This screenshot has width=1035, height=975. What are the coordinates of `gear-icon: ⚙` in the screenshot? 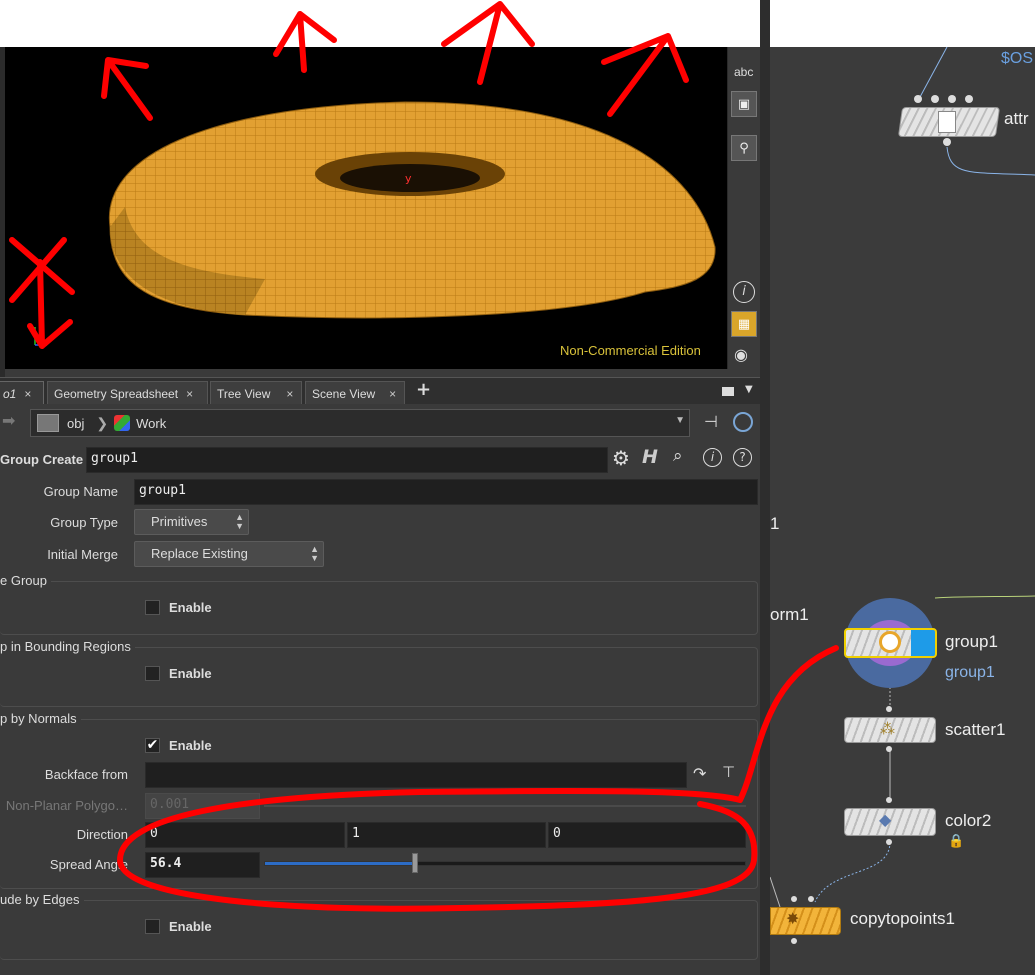 It's located at (621, 458).